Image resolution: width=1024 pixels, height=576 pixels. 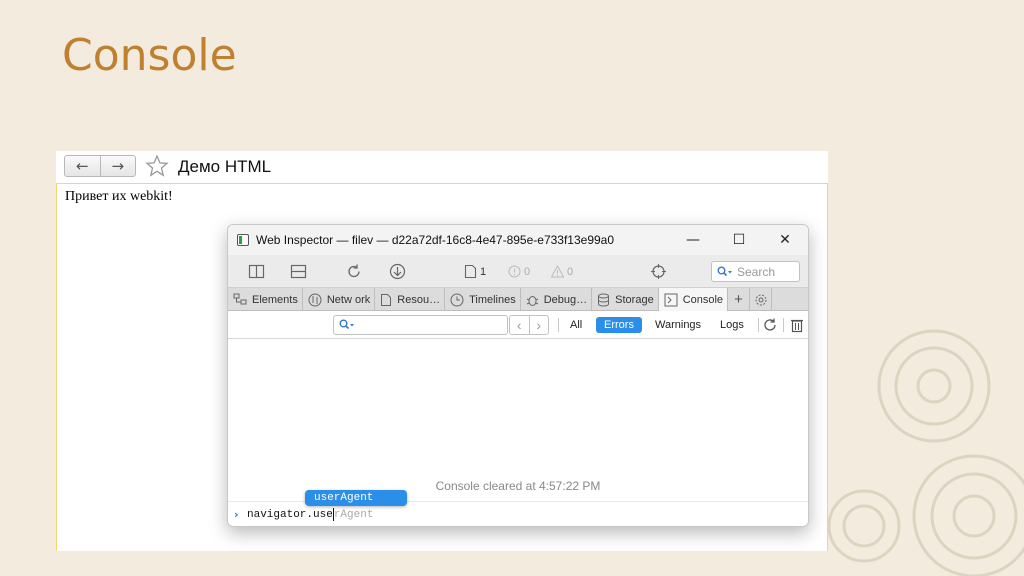 What do you see at coordinates (236, 514) in the screenshot?
I see `prompt-chevron-icon: ›` at bounding box center [236, 514].